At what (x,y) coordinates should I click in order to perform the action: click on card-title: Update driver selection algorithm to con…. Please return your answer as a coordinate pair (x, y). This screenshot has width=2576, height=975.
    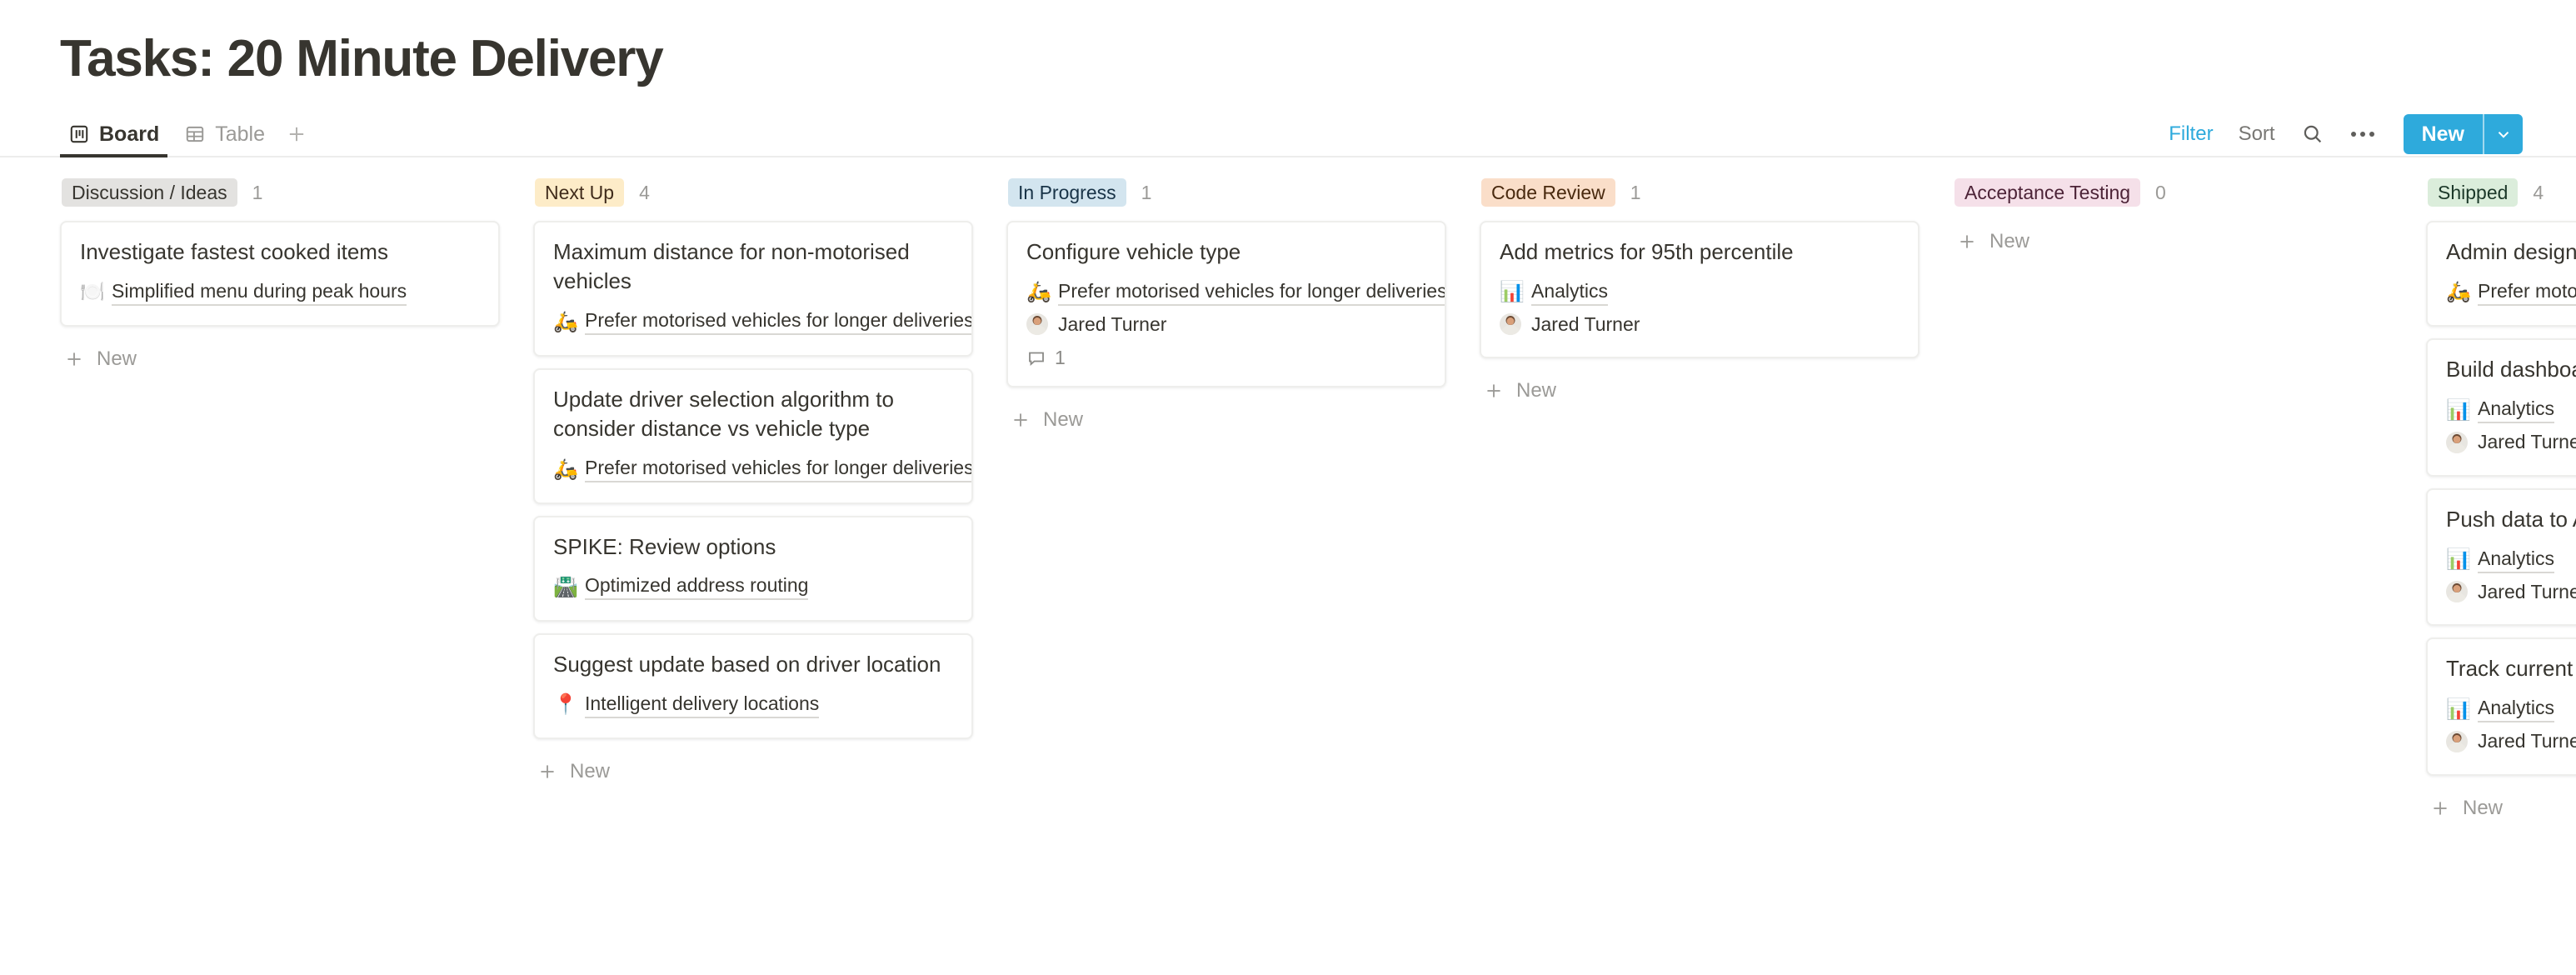
    Looking at the image, I should click on (723, 414).